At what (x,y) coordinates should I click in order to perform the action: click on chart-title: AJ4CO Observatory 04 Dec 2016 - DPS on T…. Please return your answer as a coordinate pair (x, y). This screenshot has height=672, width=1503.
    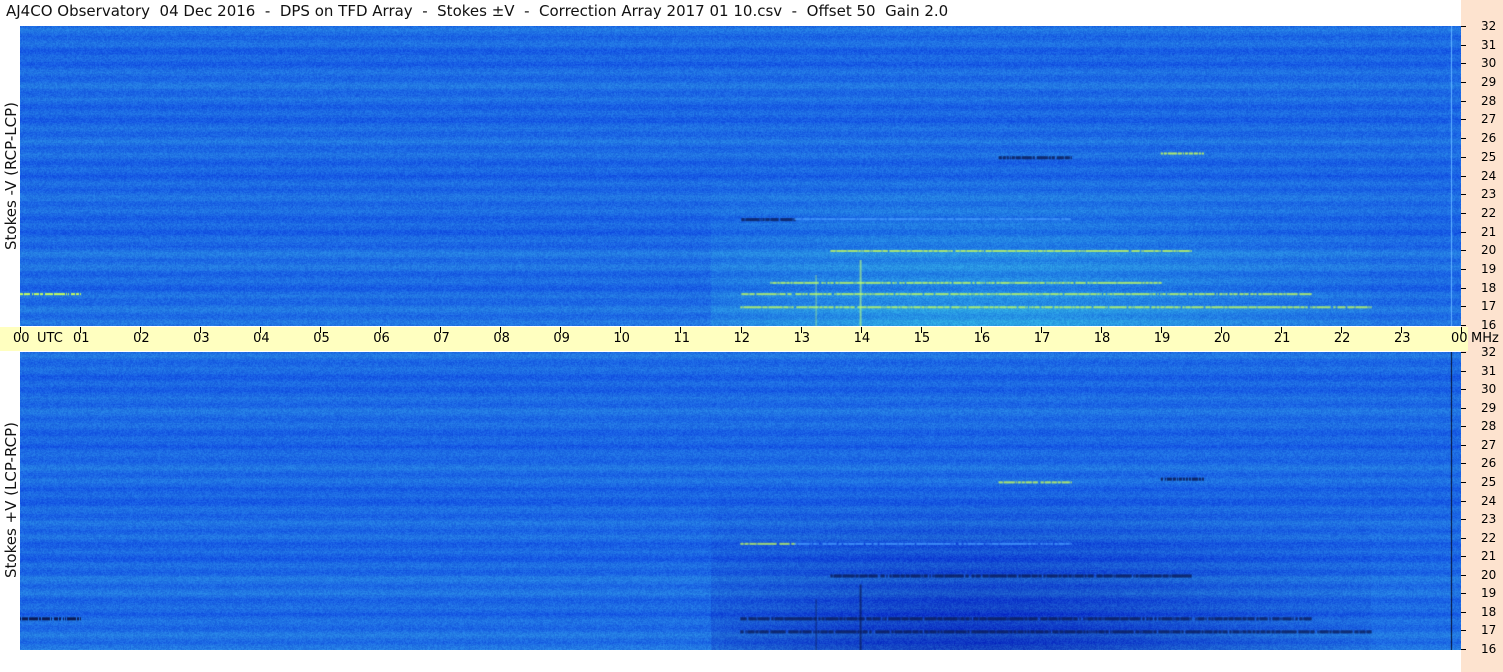
    Looking at the image, I should click on (477, 11).